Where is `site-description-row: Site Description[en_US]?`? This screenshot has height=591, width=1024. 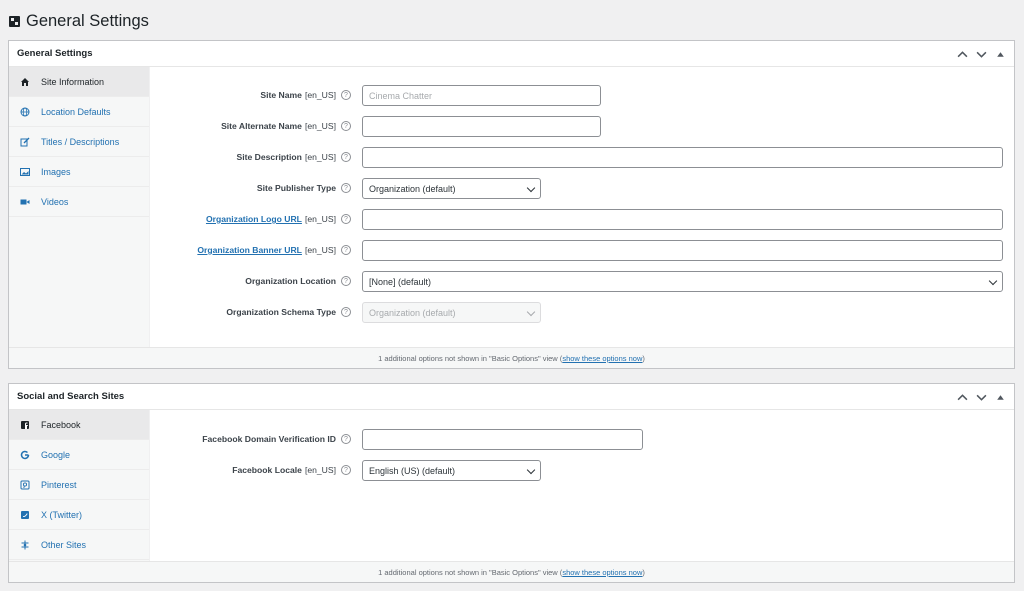 site-description-row: Site Description[en_US]? is located at coordinates (582, 159).